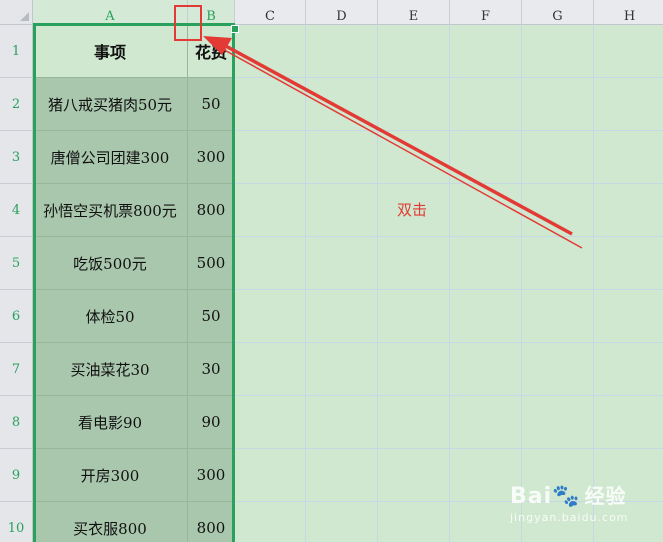 This screenshot has height=542, width=663. Describe the element at coordinates (628, 12) in the screenshot. I see `column-header-h: H` at that location.